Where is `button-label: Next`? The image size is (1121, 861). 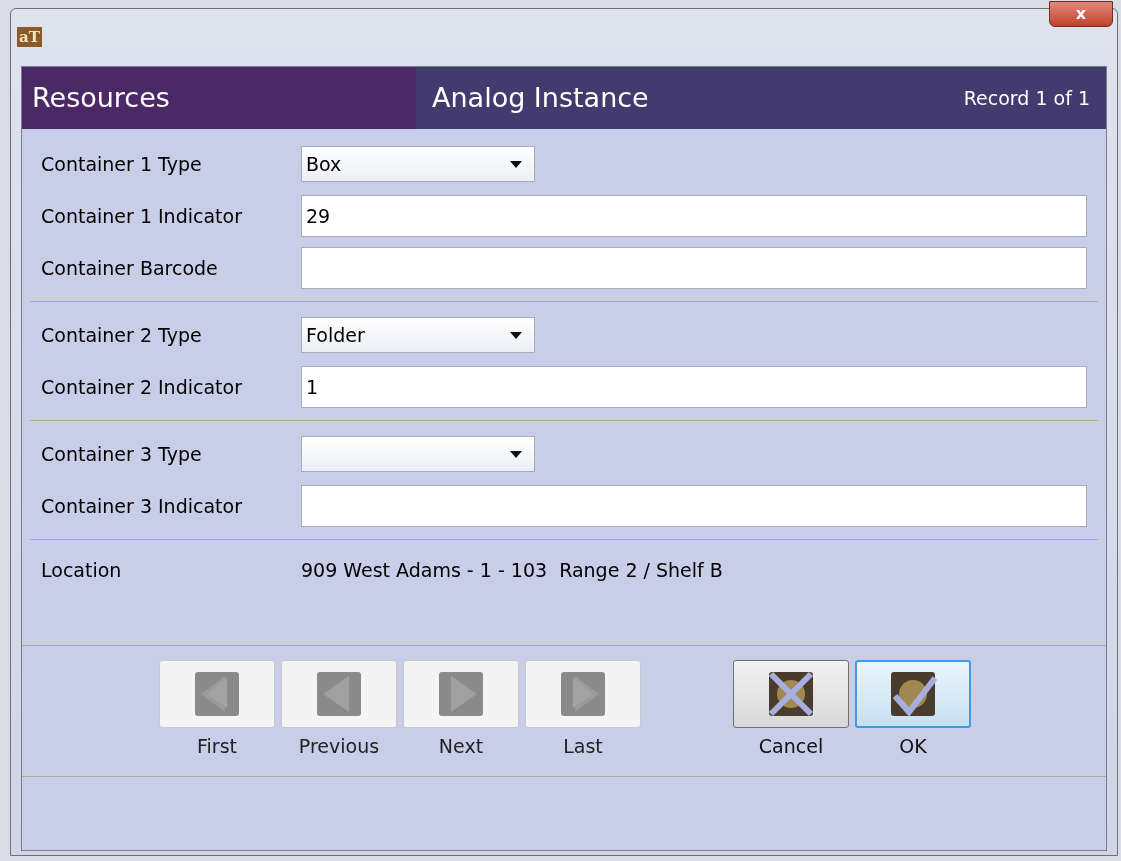
button-label: Next is located at coordinates (461, 746).